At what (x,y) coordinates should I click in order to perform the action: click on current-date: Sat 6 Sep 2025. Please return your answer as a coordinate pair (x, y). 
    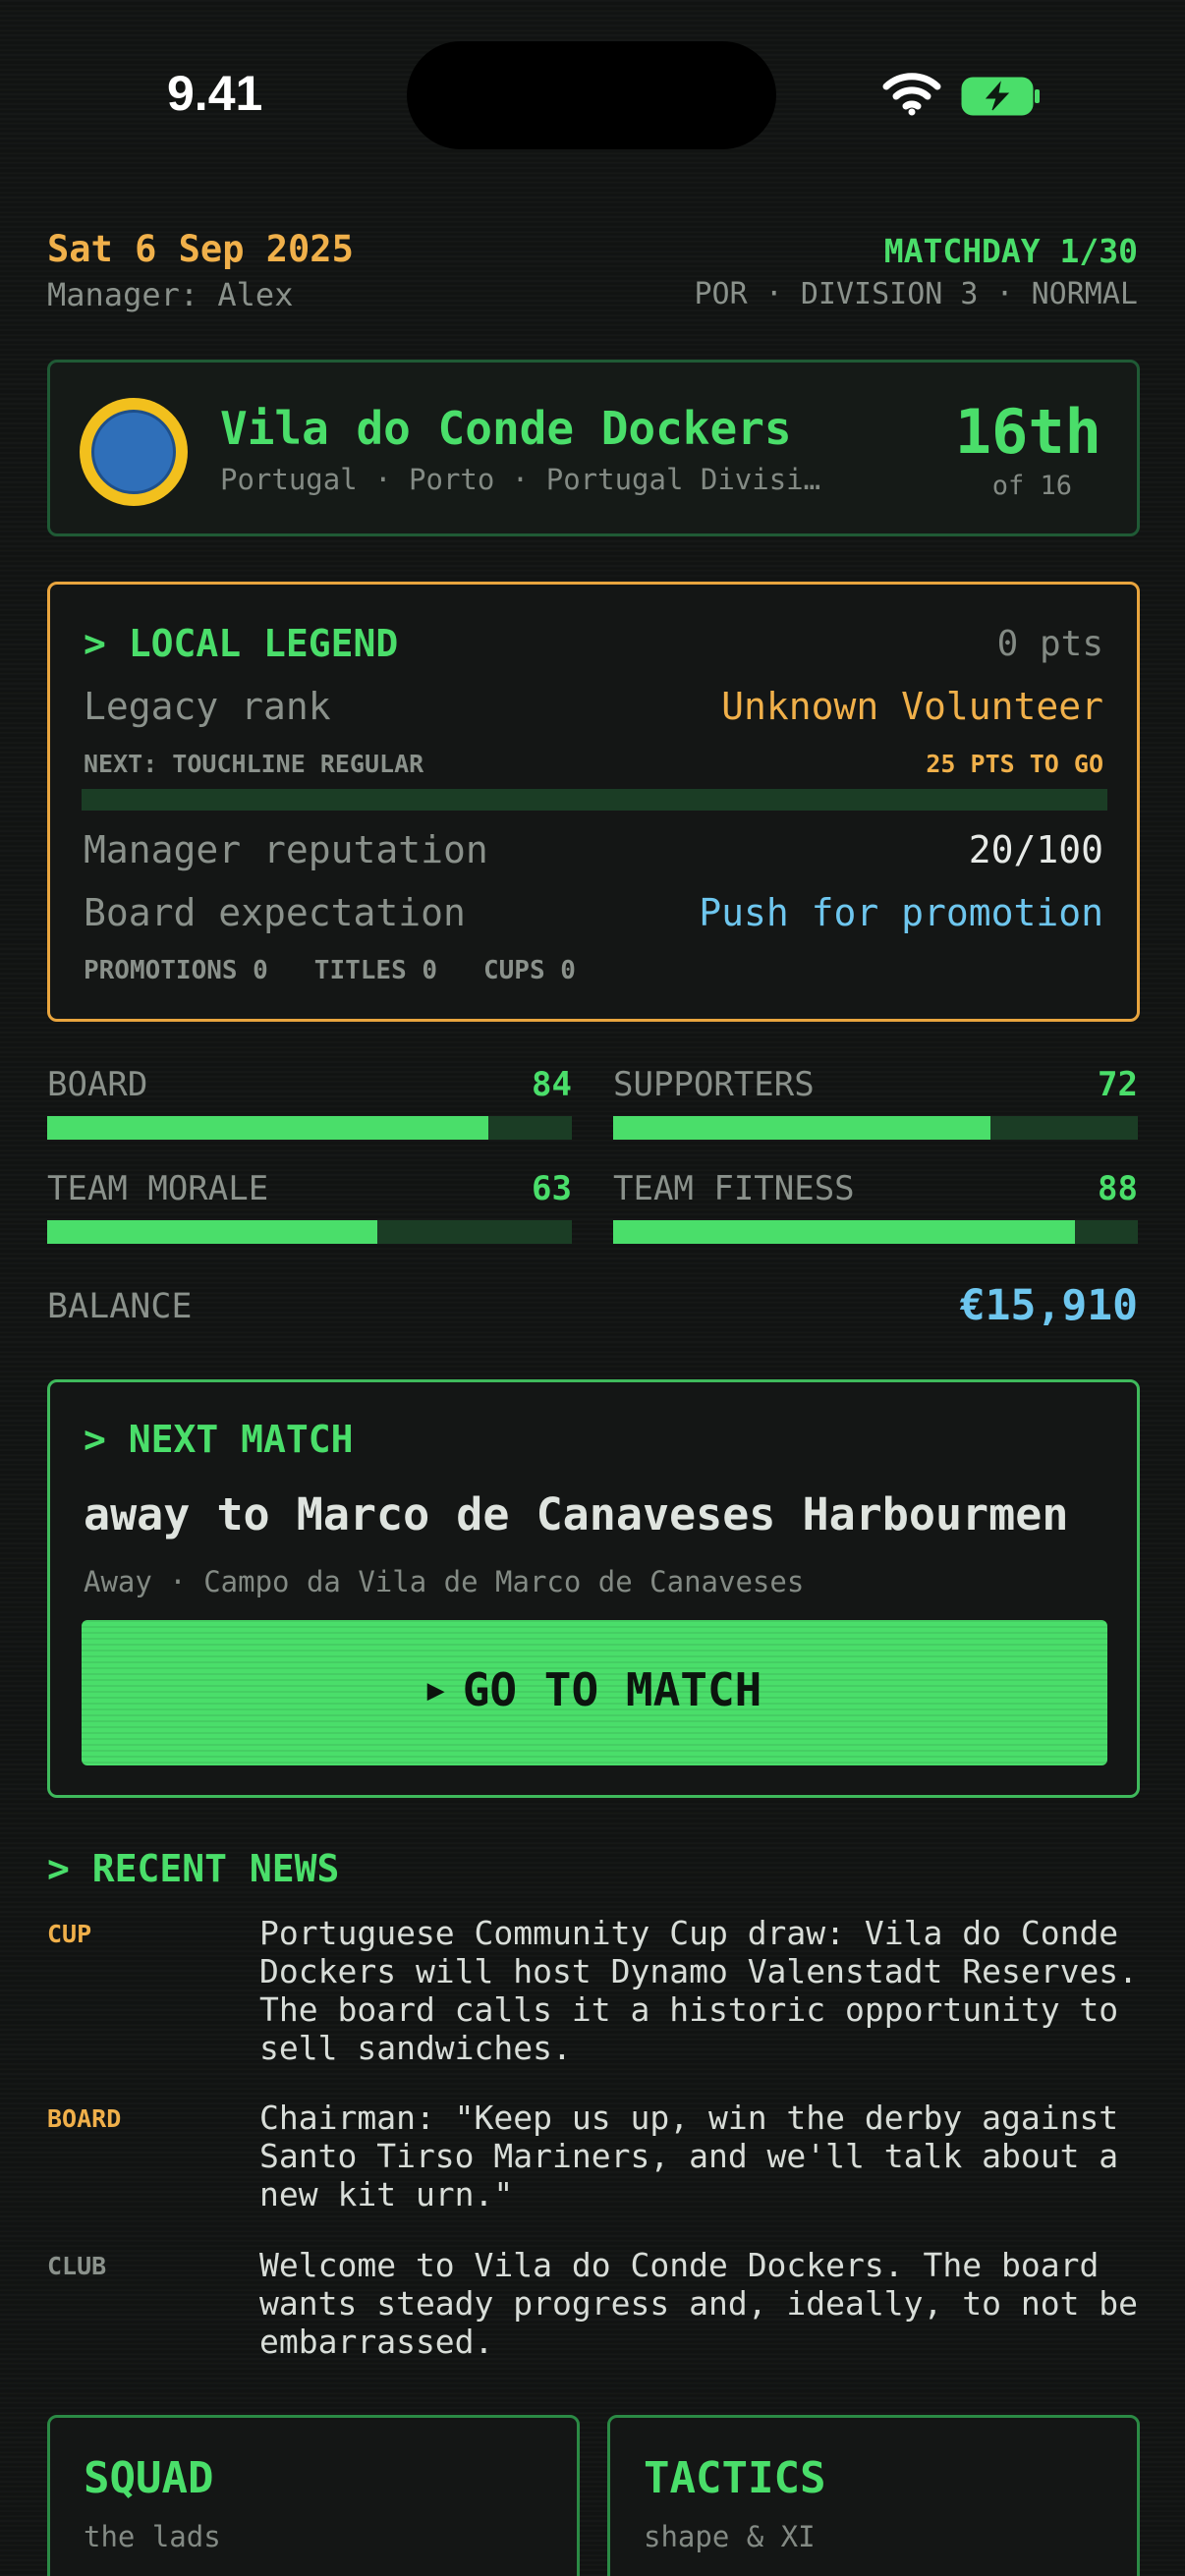
    Looking at the image, I should click on (200, 249).